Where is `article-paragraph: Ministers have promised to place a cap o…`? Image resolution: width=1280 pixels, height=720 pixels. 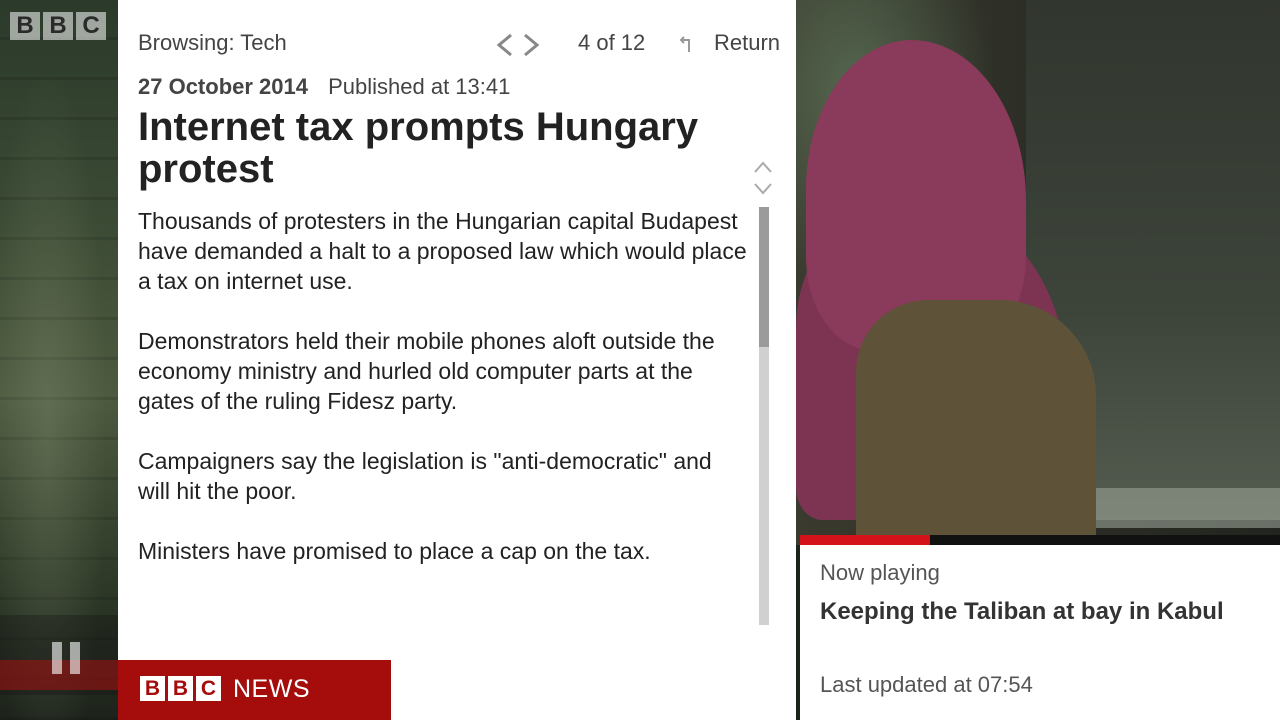 article-paragraph: Ministers have promised to place a cap o… is located at coordinates (394, 551).